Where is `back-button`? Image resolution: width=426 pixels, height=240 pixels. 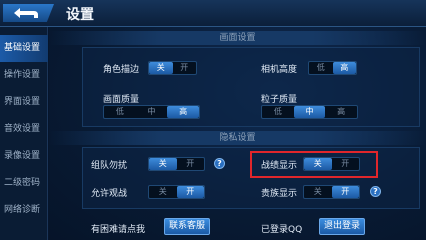
back-button is located at coordinates (28, 13).